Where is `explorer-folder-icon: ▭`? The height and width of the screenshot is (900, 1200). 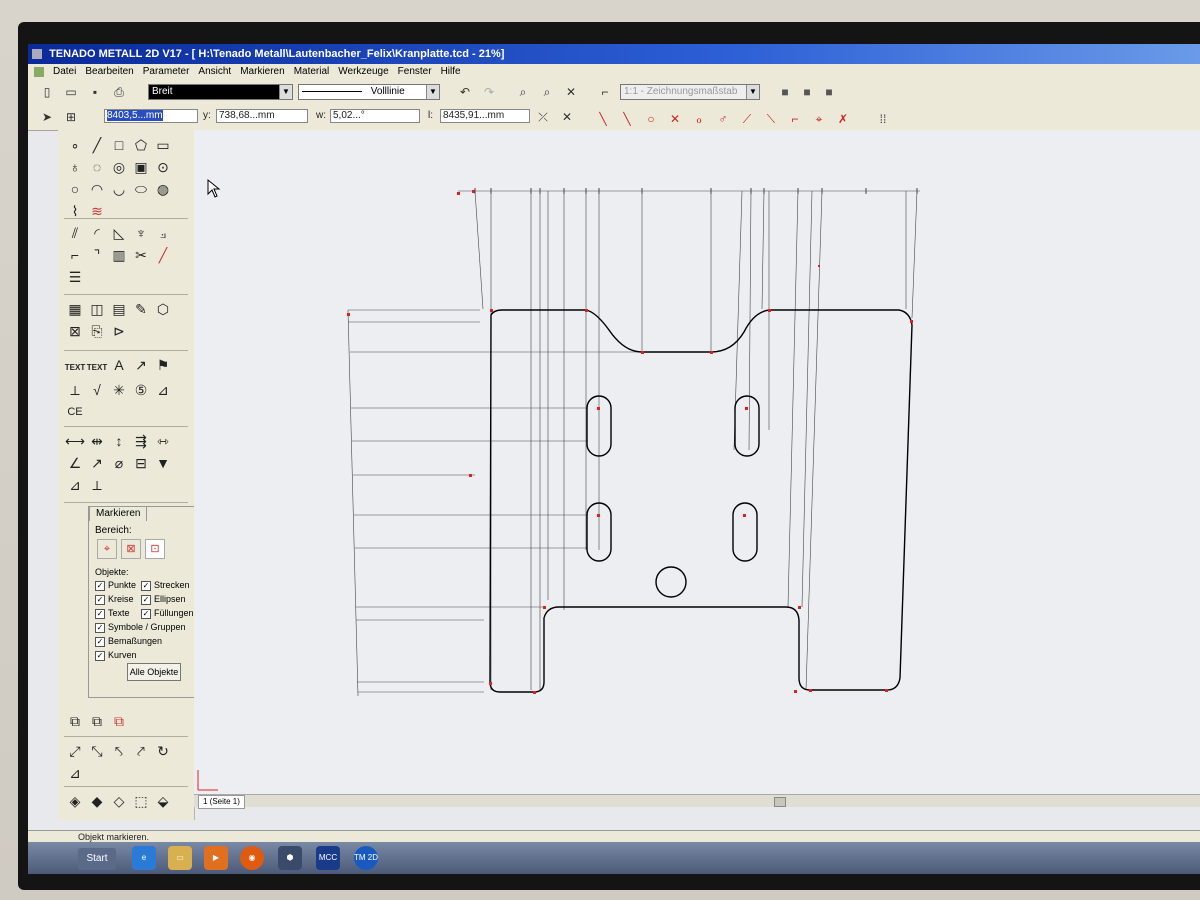
explorer-folder-icon: ▭ is located at coordinates (180, 858).